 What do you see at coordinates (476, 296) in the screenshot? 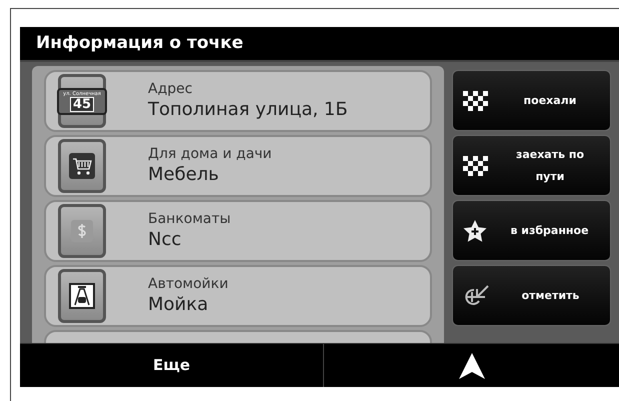
I see `target-arrow-icon` at bounding box center [476, 296].